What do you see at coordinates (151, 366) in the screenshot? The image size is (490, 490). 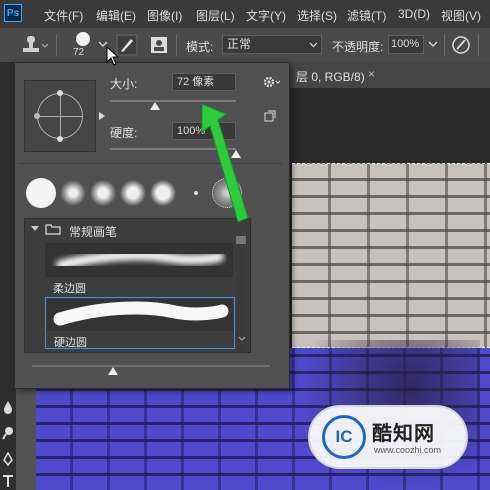 I see `preview-size-slider-track` at bounding box center [151, 366].